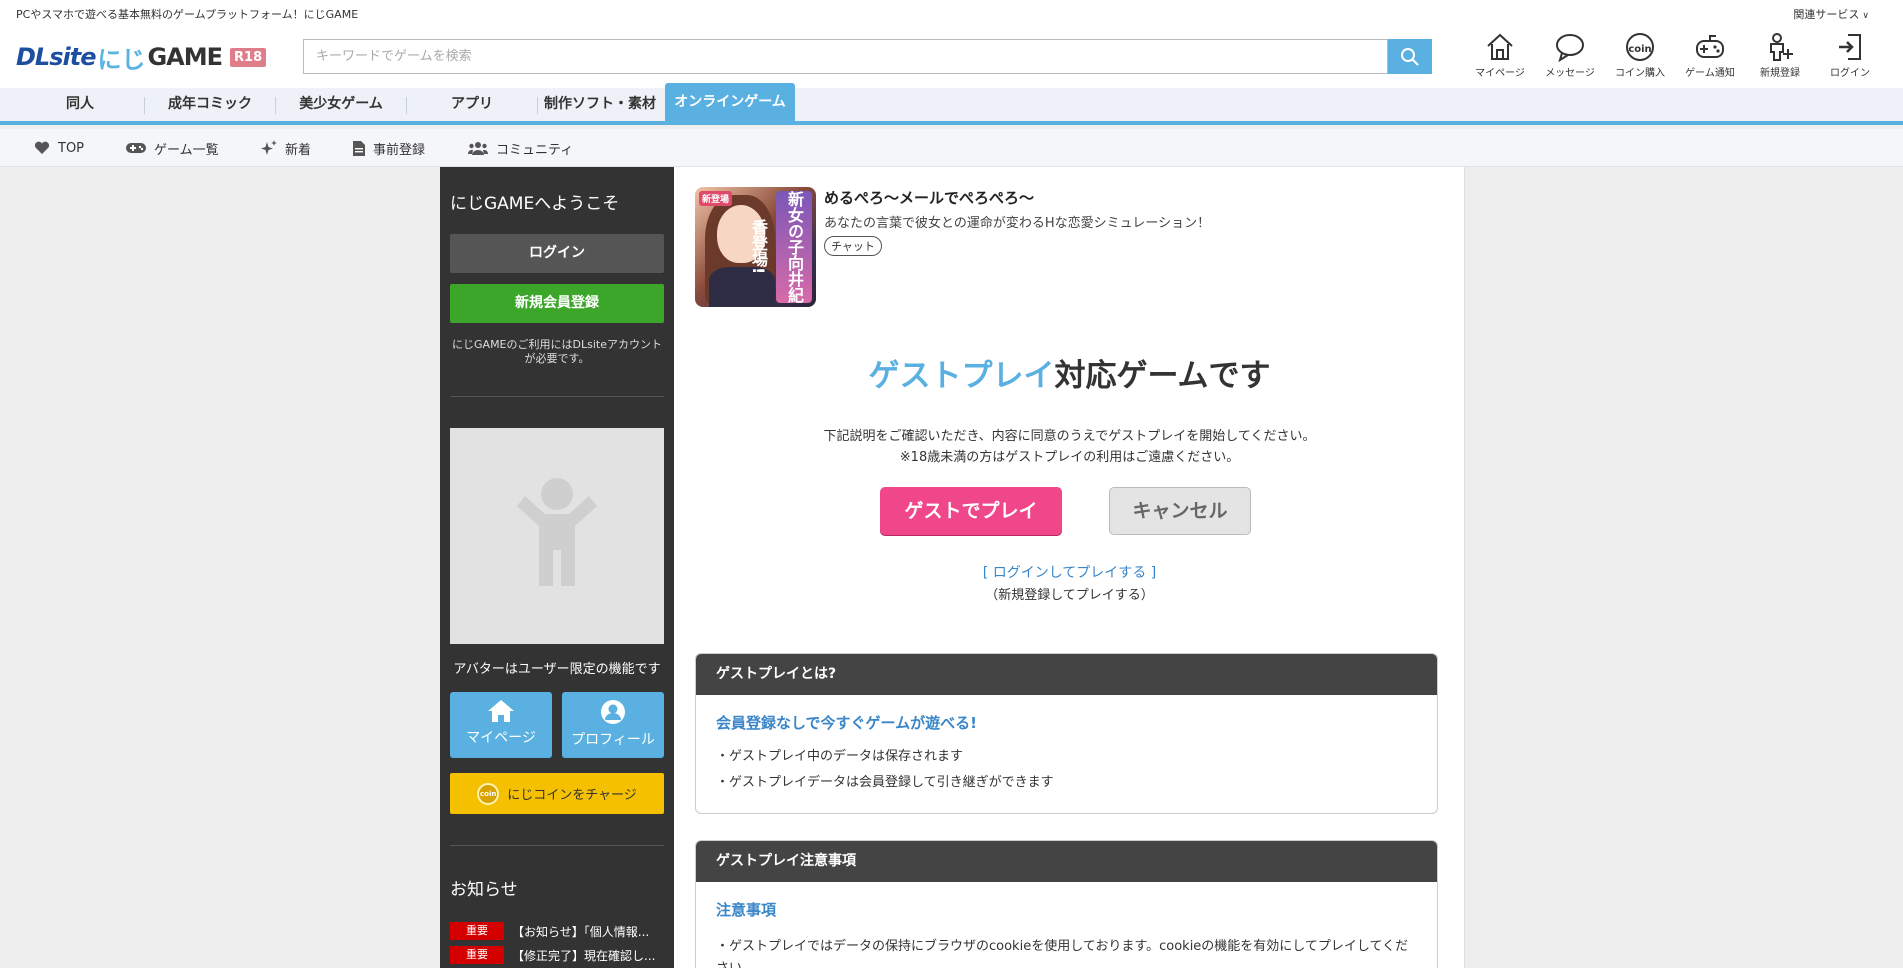  Describe the element at coordinates (1017, 223) in the screenshot. I see `game-description: あなたの言葉で彼女との運命が変わるHな恋愛シミュレーション！` at that location.